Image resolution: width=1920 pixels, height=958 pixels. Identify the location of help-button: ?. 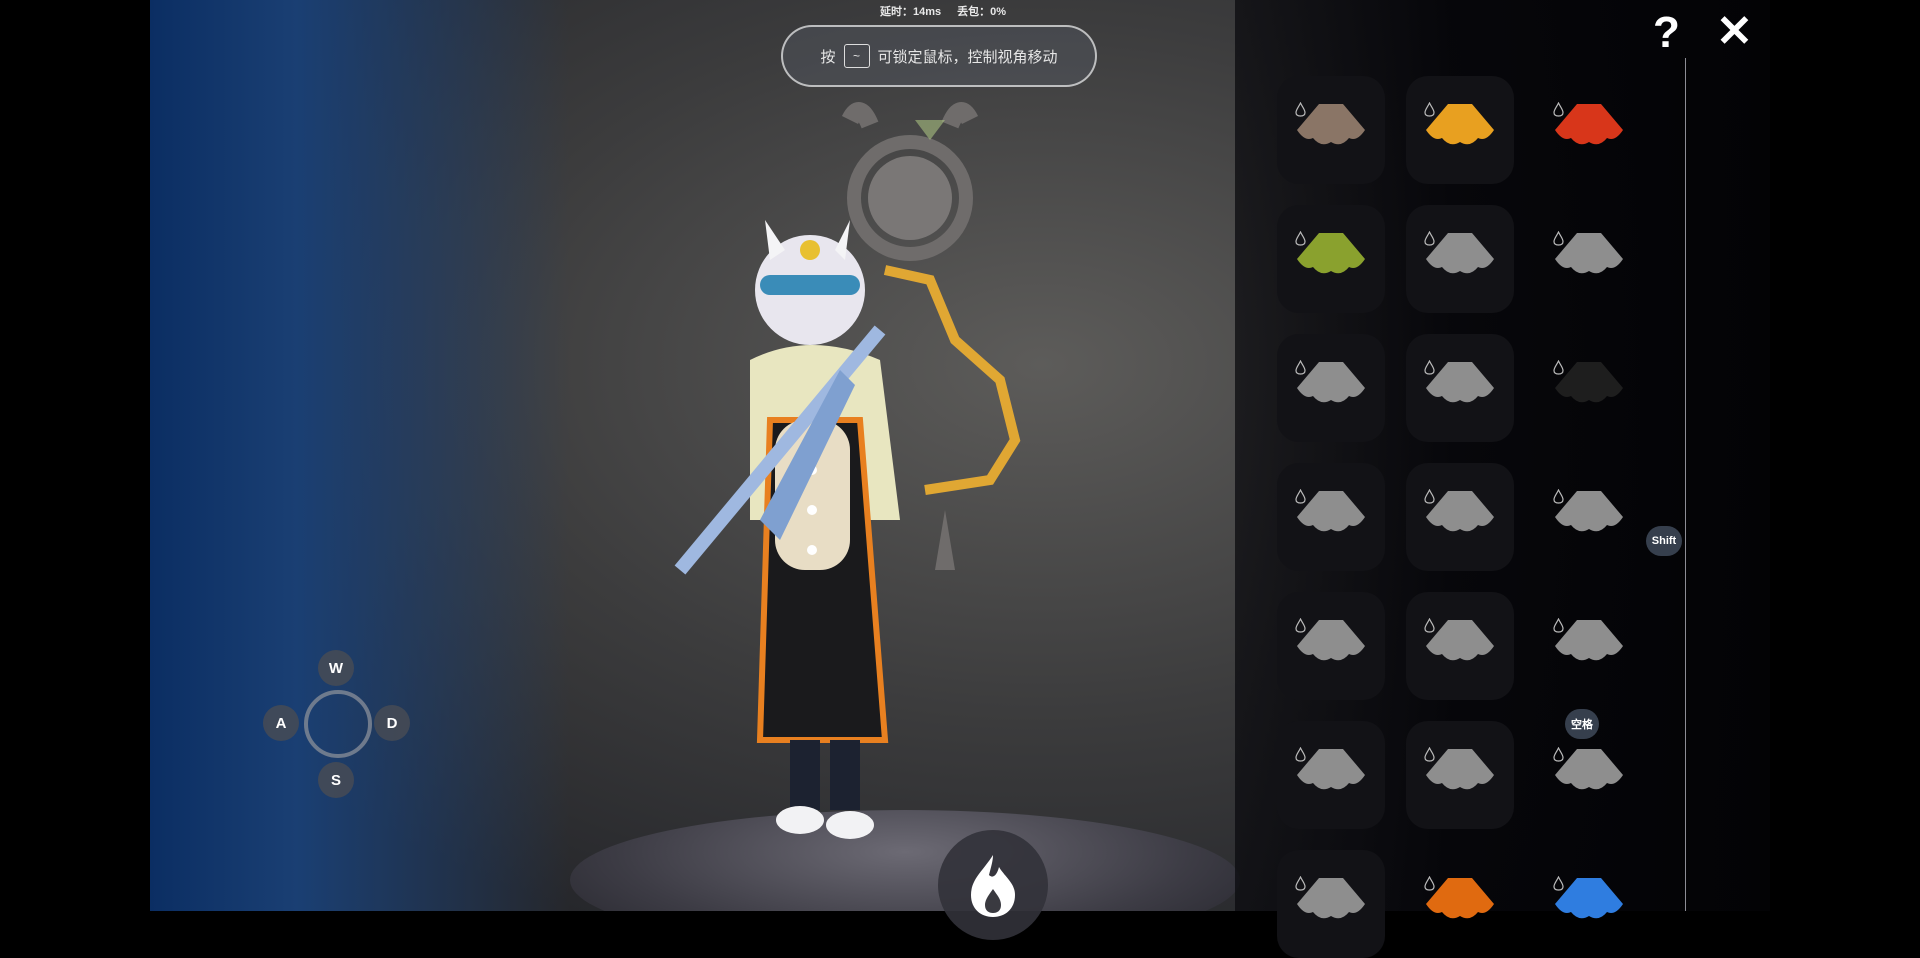
(1666, 33).